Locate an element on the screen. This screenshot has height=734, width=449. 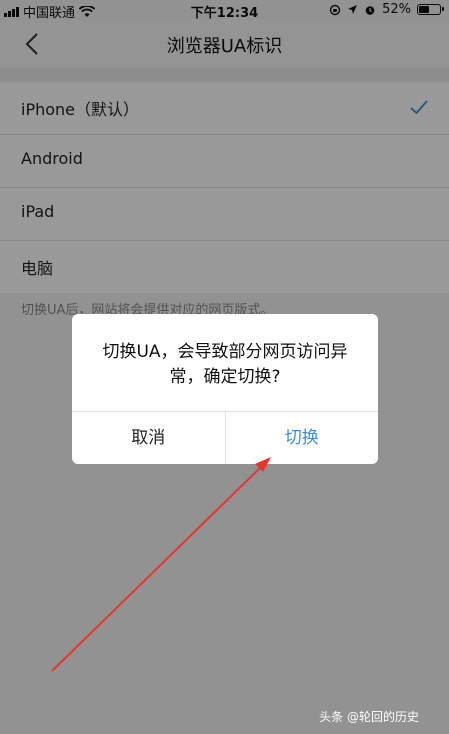
dialog-message: 切换UA，会导致部分网页访问异常，确定切换? is located at coordinates (225, 364).